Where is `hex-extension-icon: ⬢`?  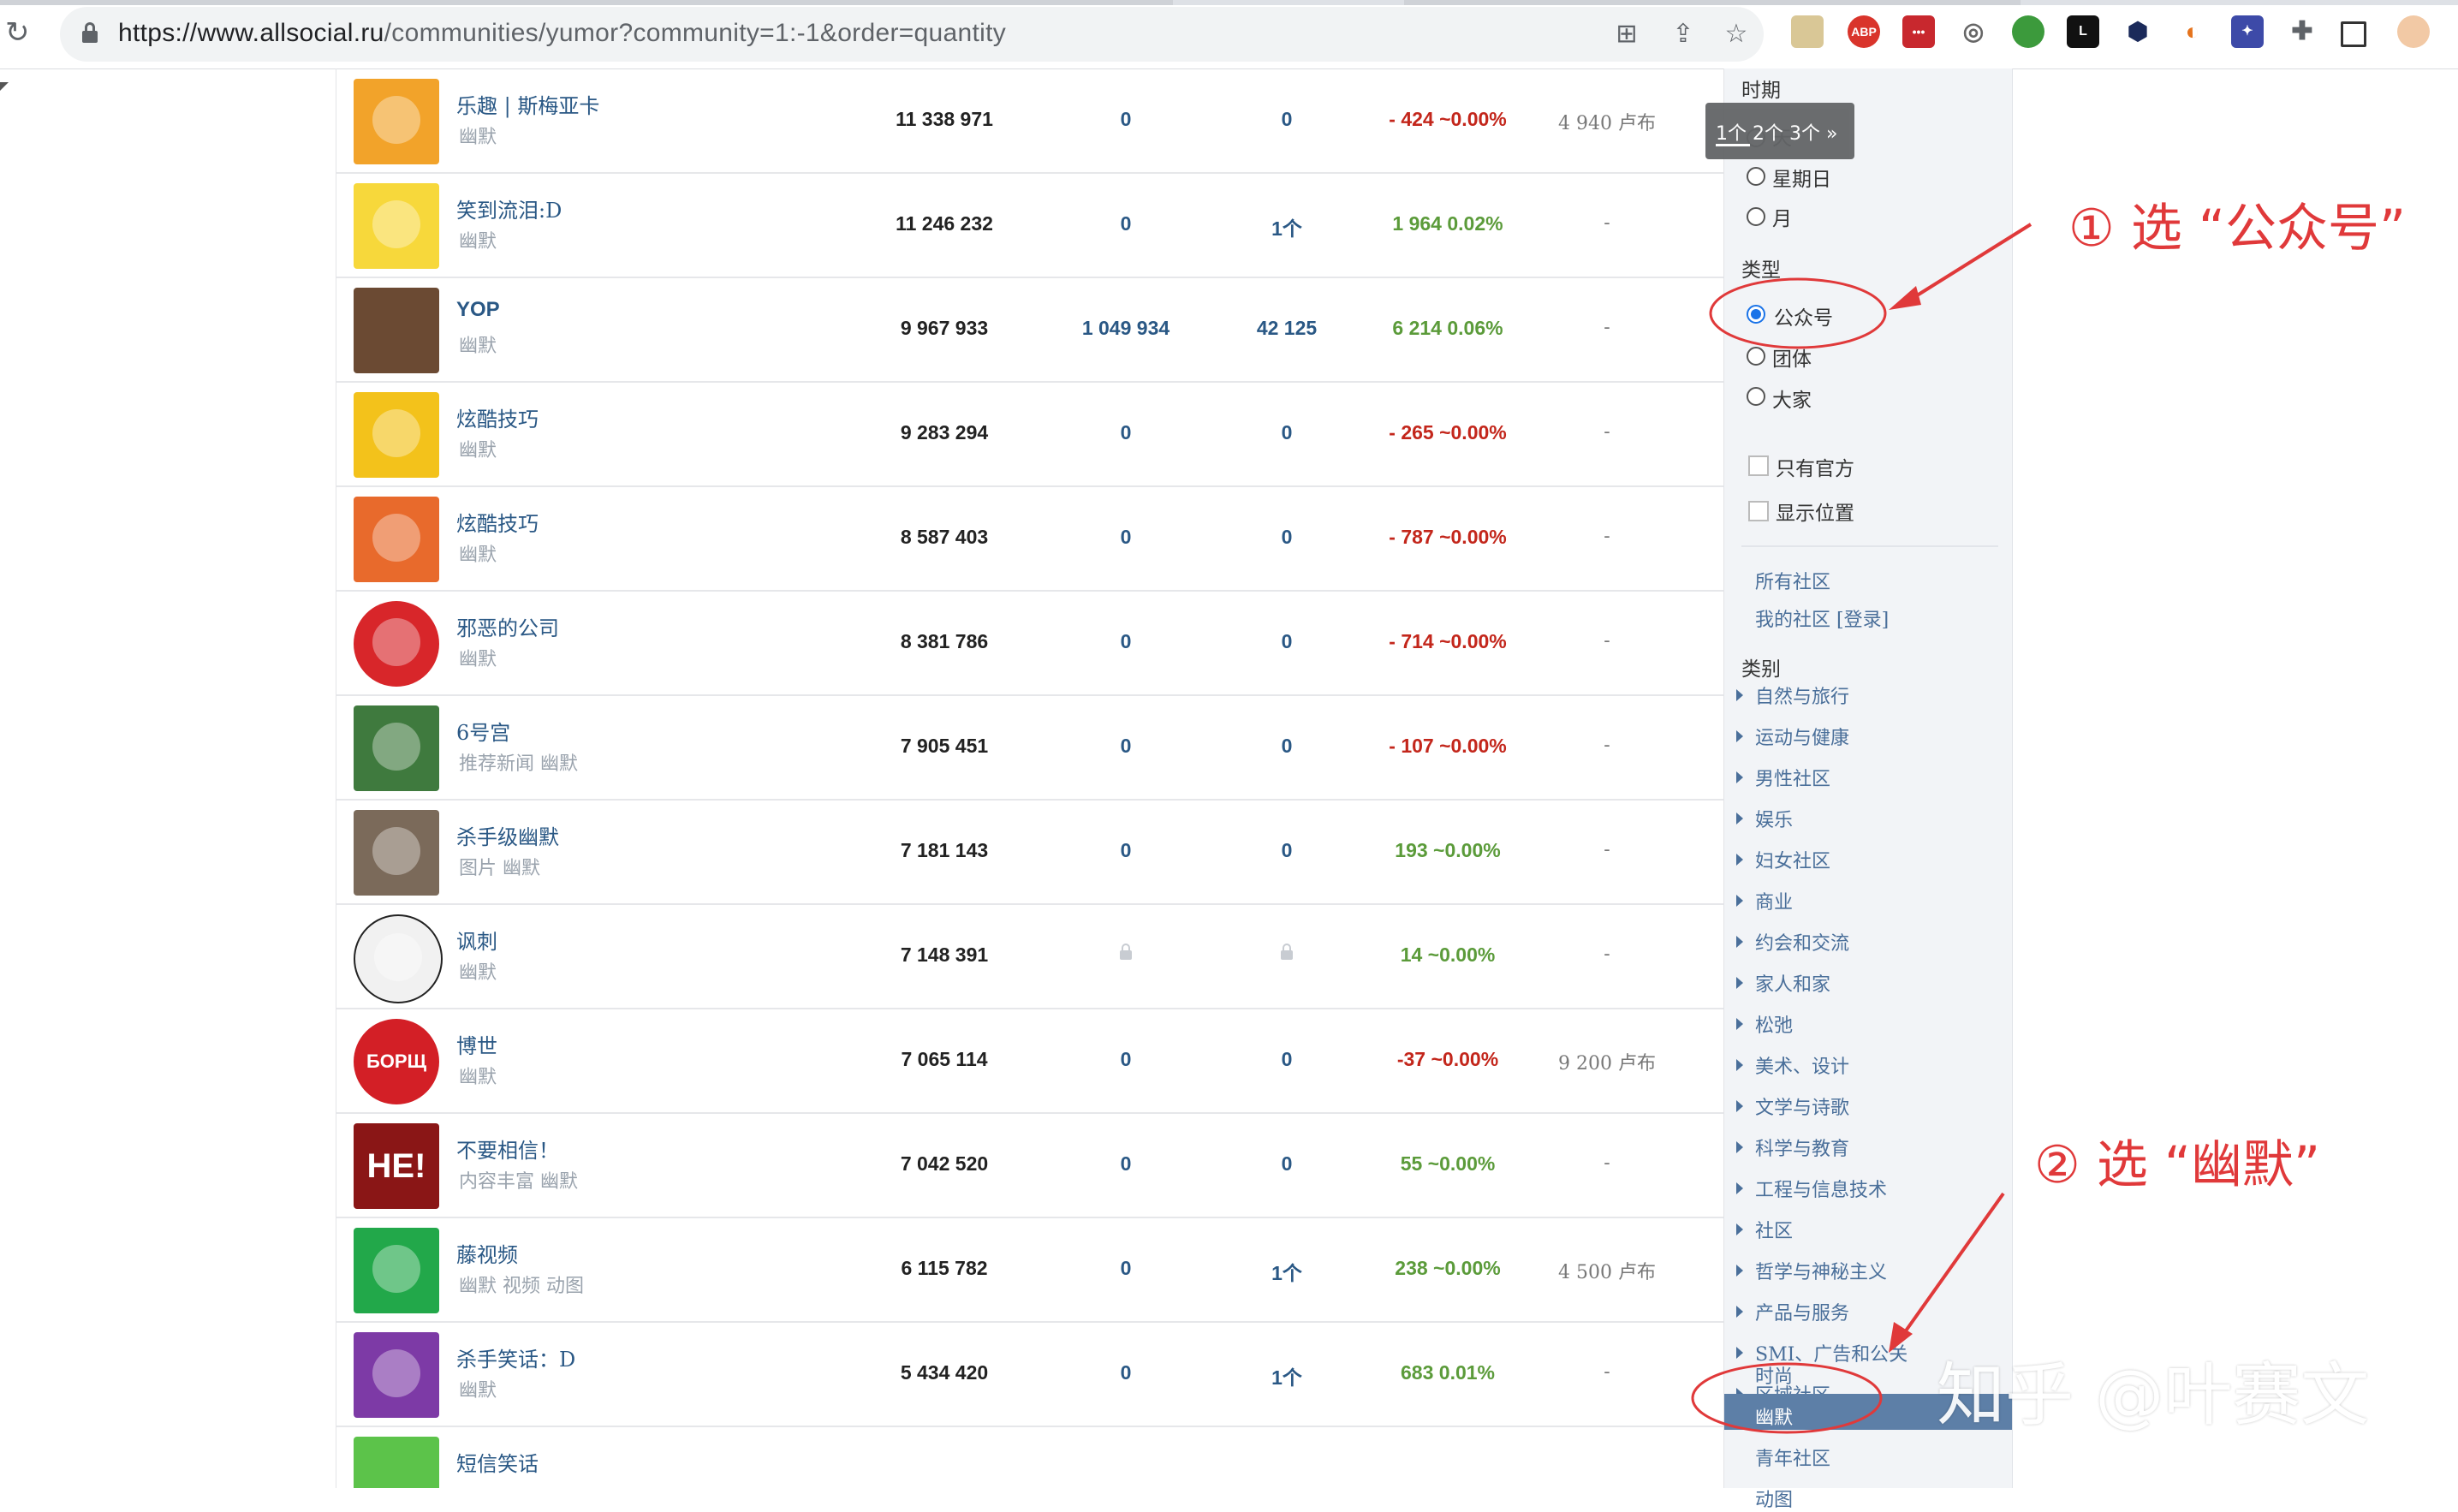 hex-extension-icon: ⬢ is located at coordinates (2138, 31).